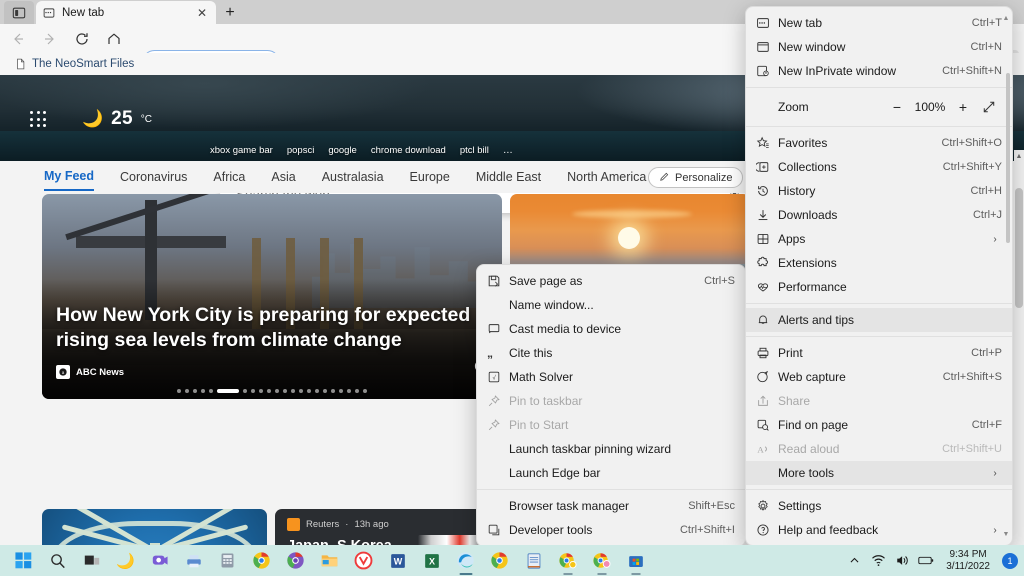  Describe the element at coordinates (879, 473) in the screenshot. I see `menu-item-more-tools: More tools ›` at that location.